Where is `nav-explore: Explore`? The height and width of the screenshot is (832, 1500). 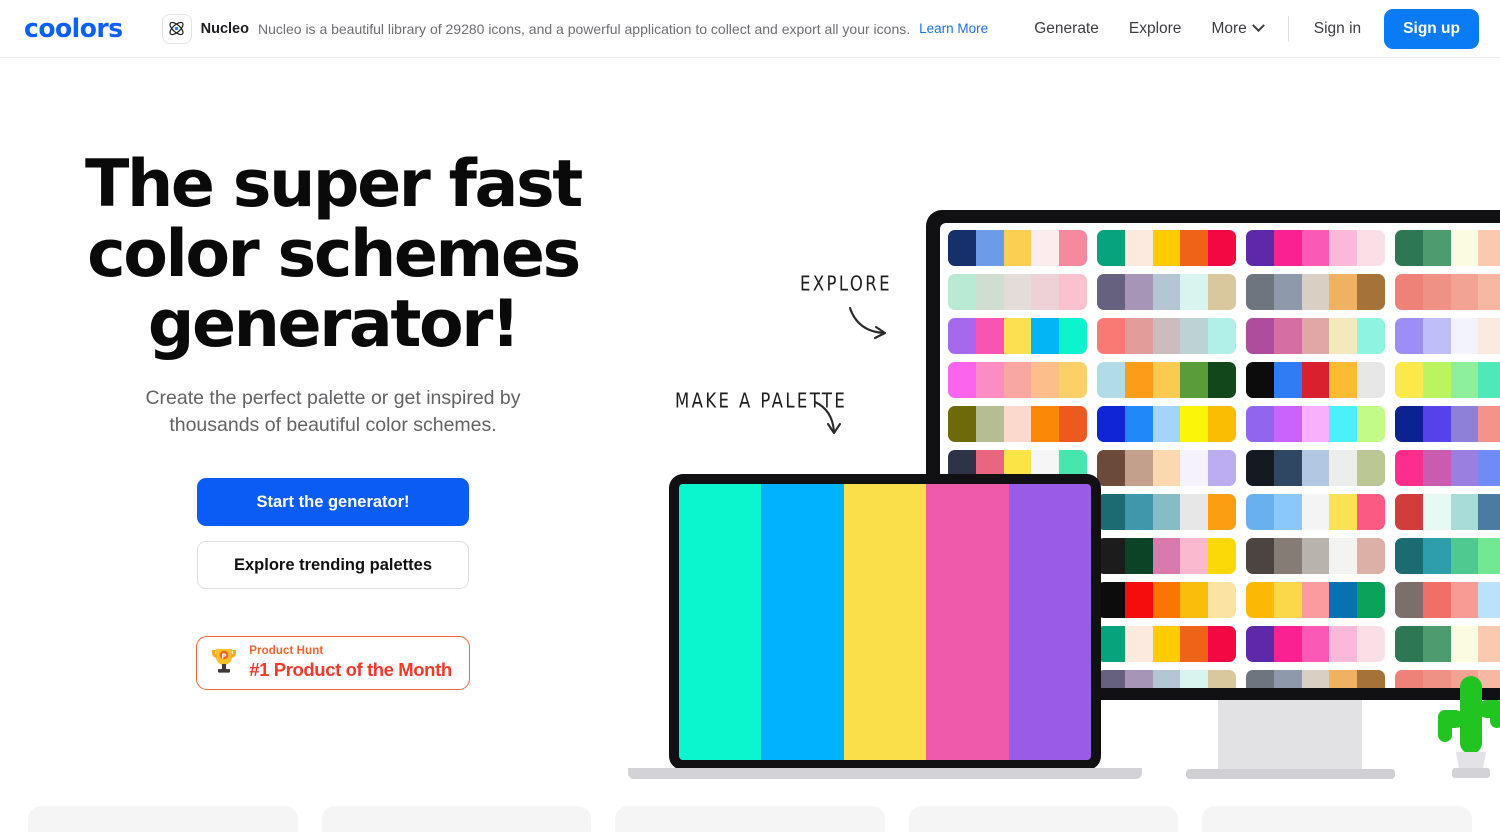 nav-explore: Explore is located at coordinates (1155, 29).